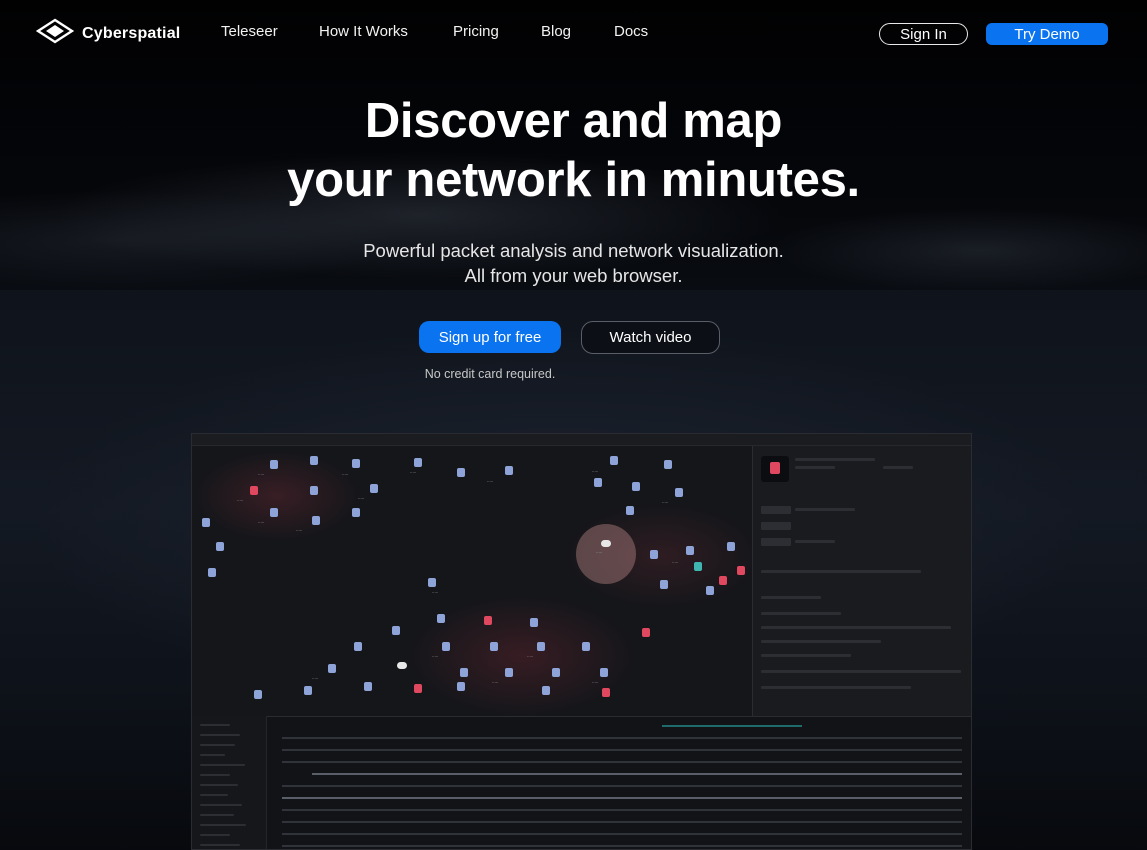  What do you see at coordinates (490, 374) in the screenshot?
I see `no-credit-card-note: No credit card required.` at bounding box center [490, 374].